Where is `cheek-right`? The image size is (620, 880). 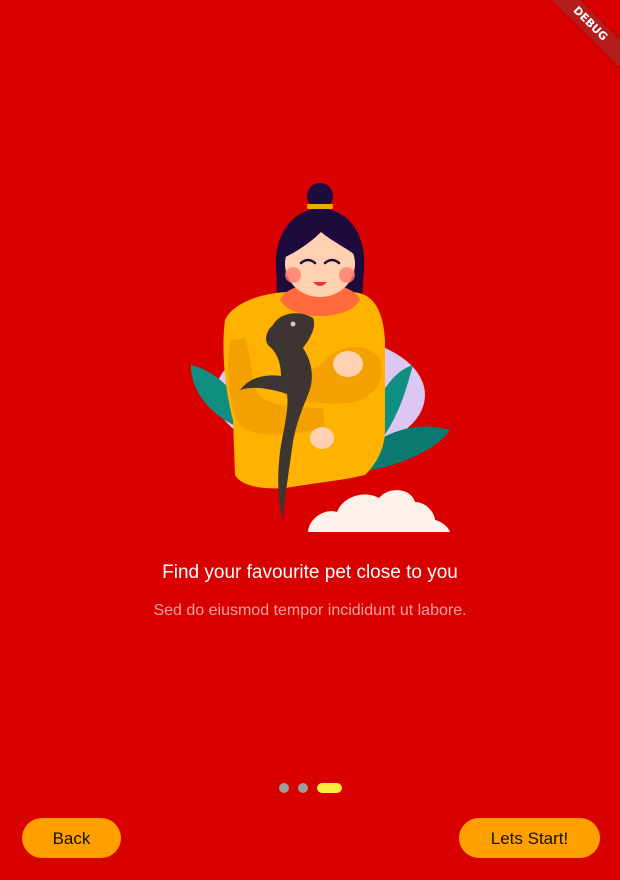
cheek-right is located at coordinates (347, 275).